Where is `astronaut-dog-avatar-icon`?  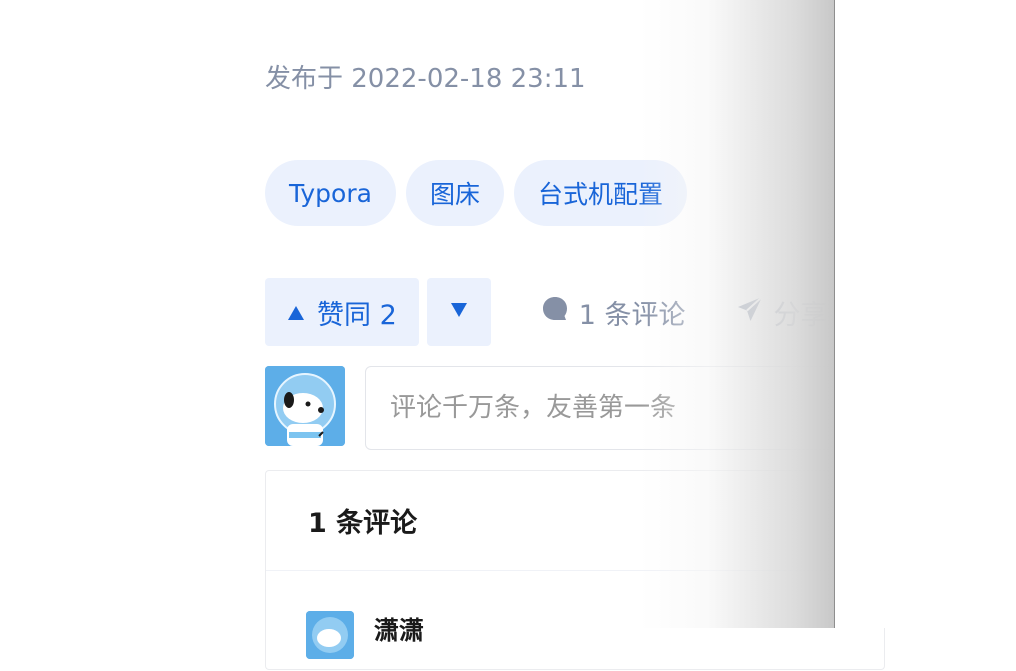 astronaut-dog-avatar-icon is located at coordinates (305, 406).